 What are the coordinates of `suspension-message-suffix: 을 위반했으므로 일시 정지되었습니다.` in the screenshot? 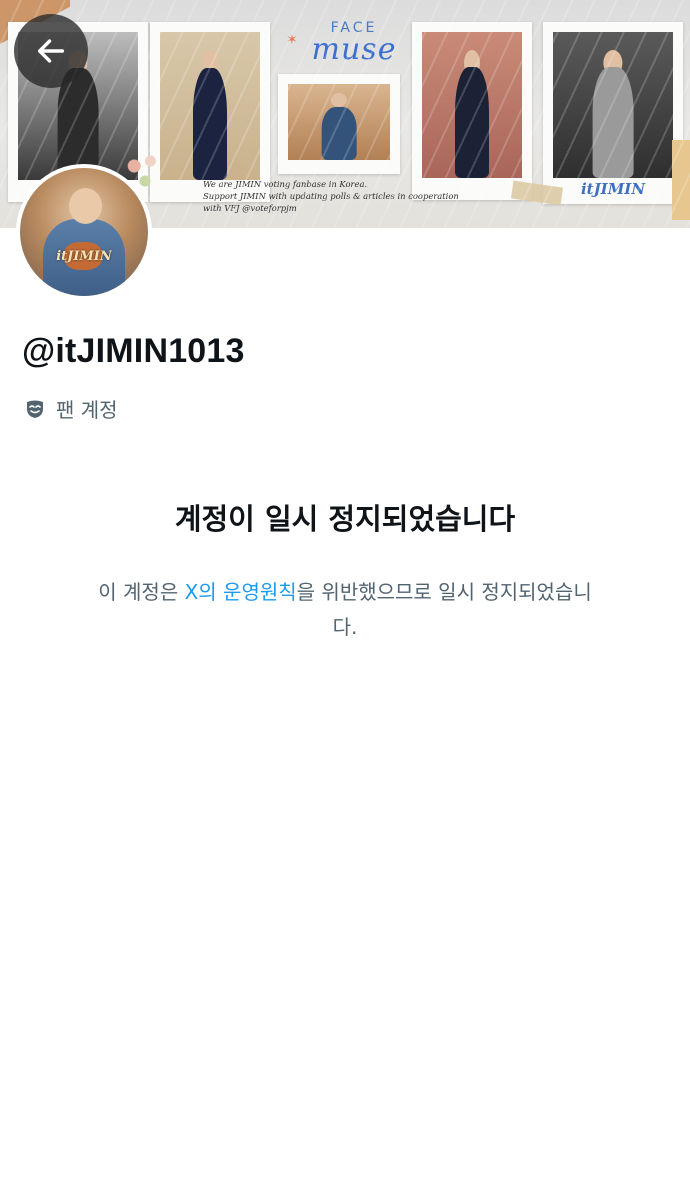 It's located at (444, 609).